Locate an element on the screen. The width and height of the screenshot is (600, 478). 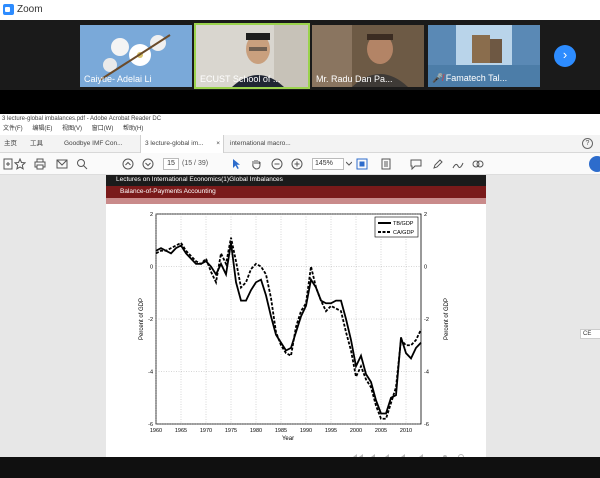
screen-share-bottom-bar is located at coordinates (300, 467).